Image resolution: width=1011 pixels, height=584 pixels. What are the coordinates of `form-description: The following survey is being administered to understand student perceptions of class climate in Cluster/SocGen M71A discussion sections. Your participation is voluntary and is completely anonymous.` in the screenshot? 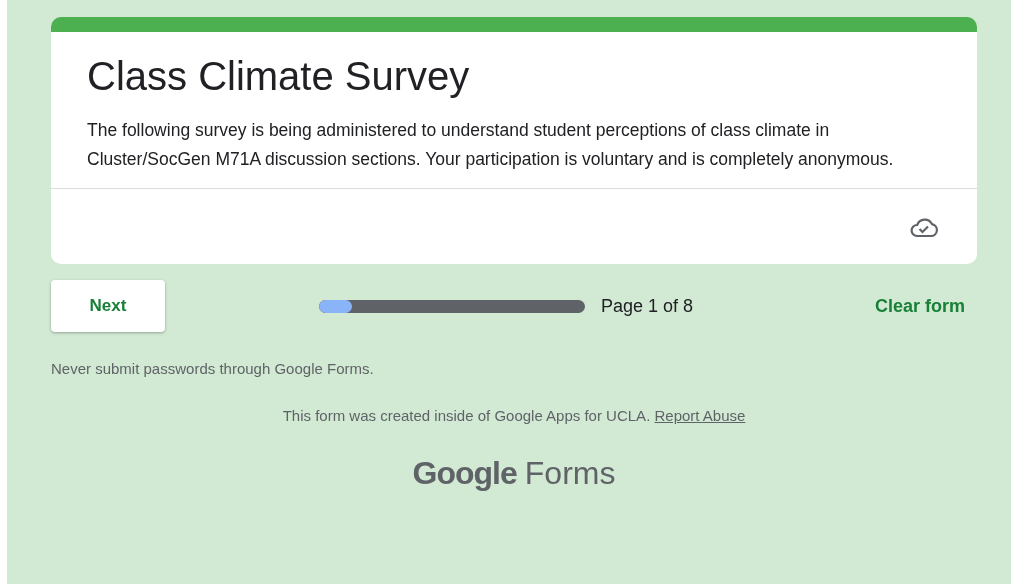 It's located at (490, 145).